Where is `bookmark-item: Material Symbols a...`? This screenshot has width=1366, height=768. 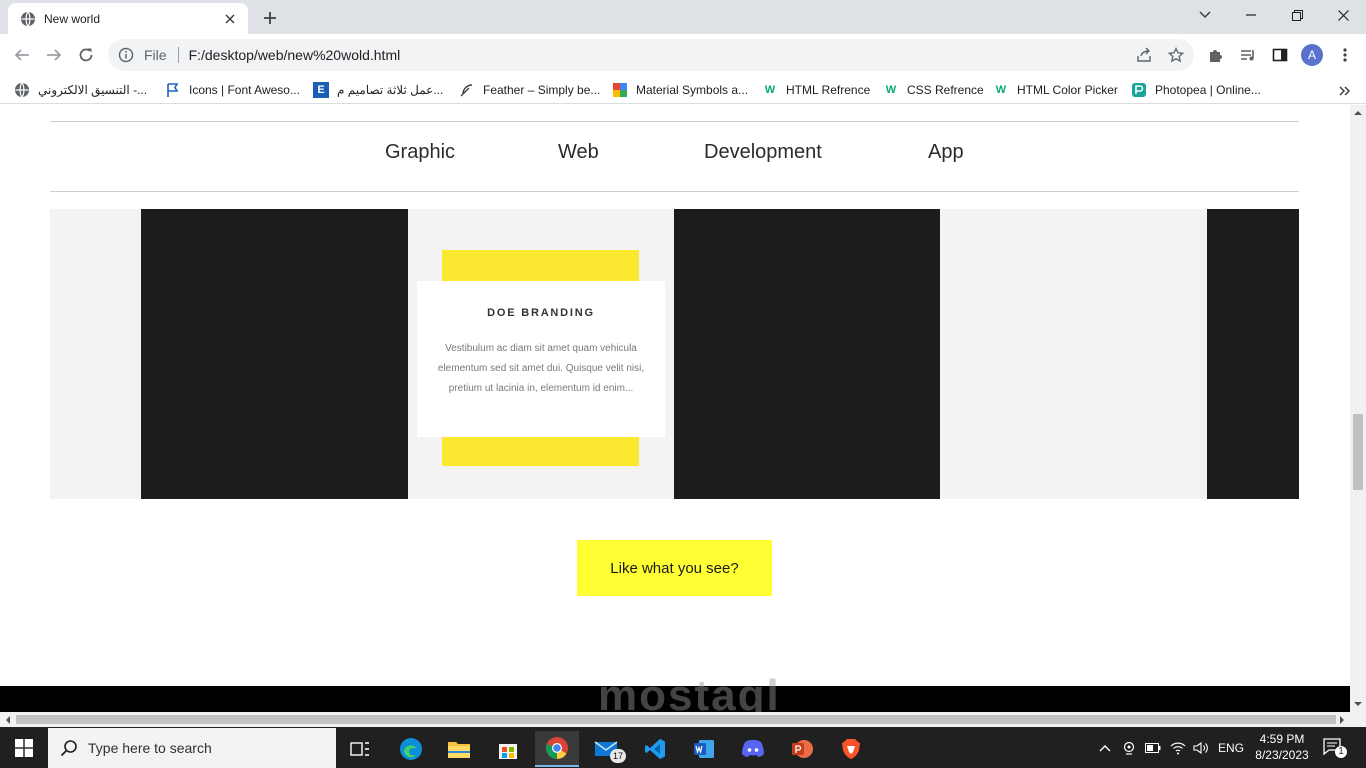 bookmark-item: Material Symbols a... is located at coordinates (680, 90).